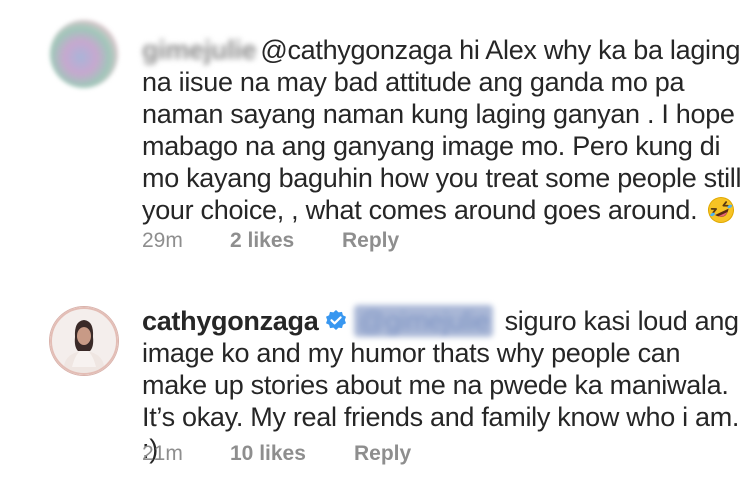  I want to click on comment-meta: 29m 2 likes Reply, so click(270, 241).